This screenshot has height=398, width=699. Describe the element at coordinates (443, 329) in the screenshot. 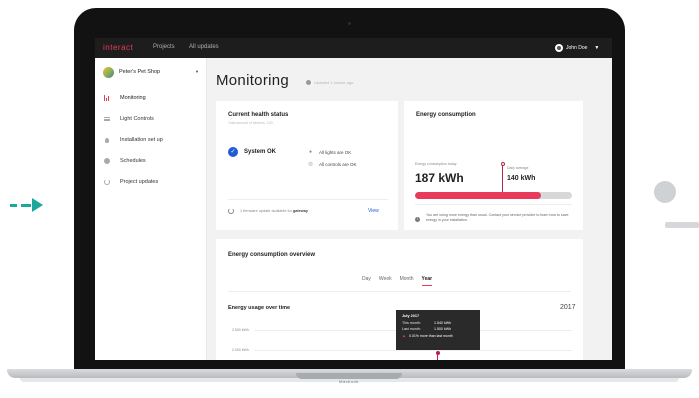

I see `tooltip-value: 1.500 kWh` at that location.